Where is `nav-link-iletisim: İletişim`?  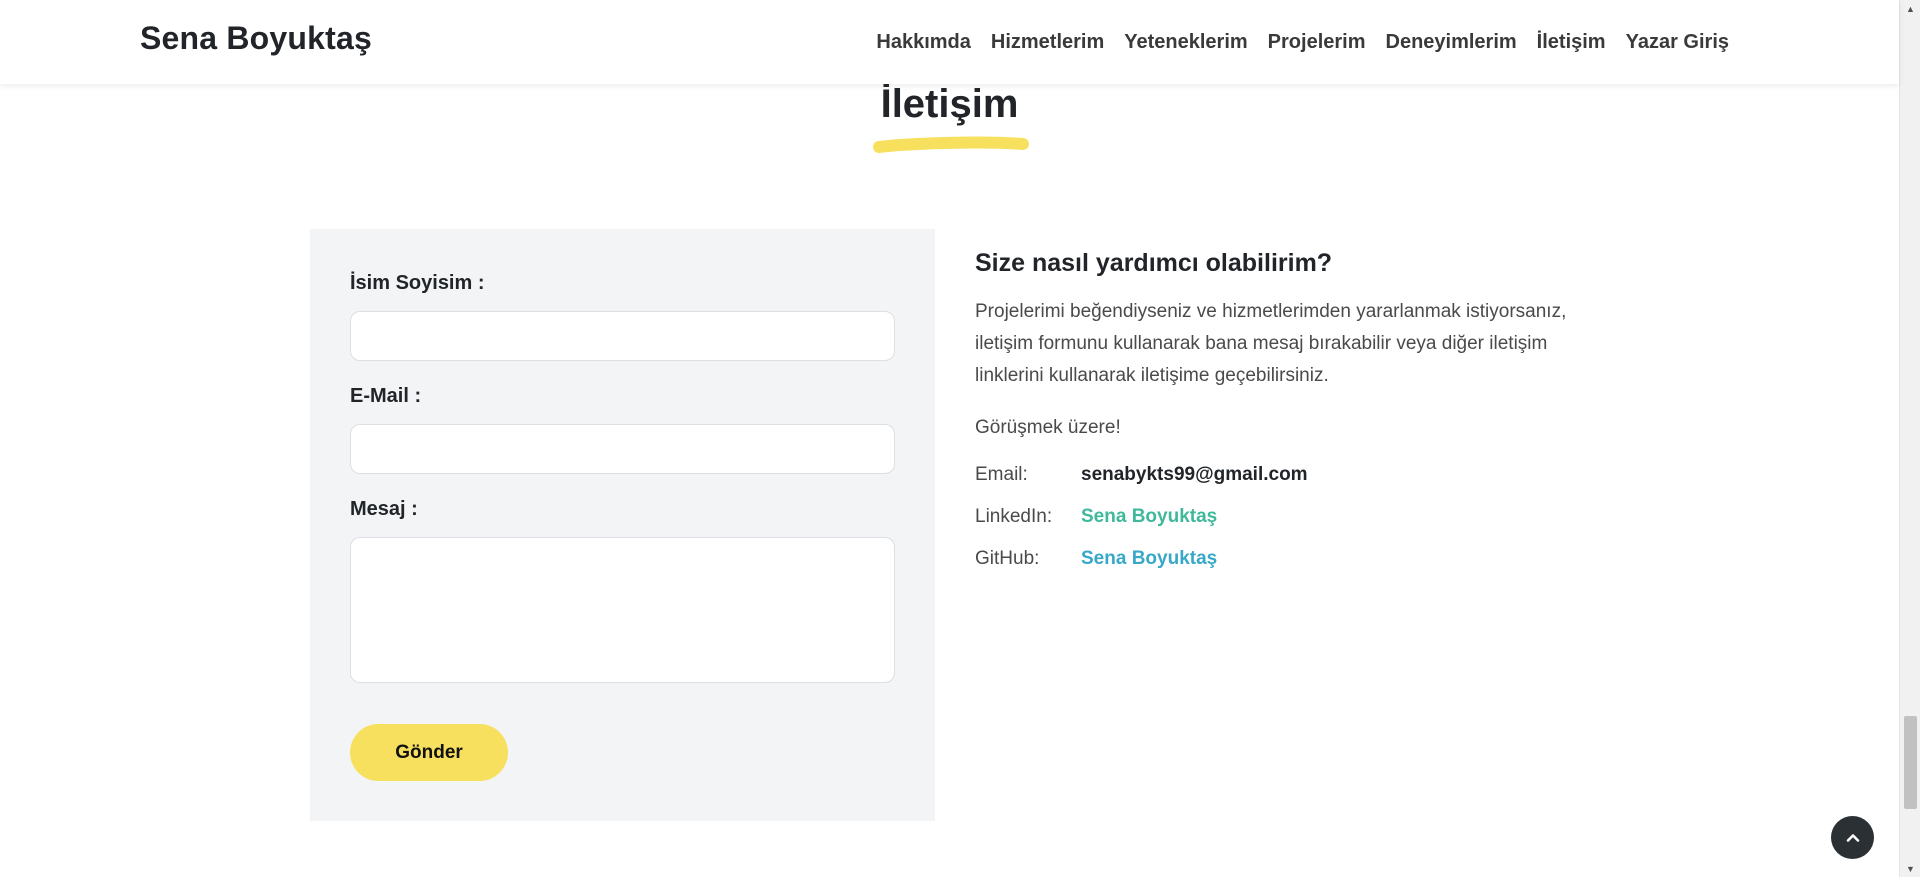
nav-link-iletisim: İletişim is located at coordinates (1571, 42).